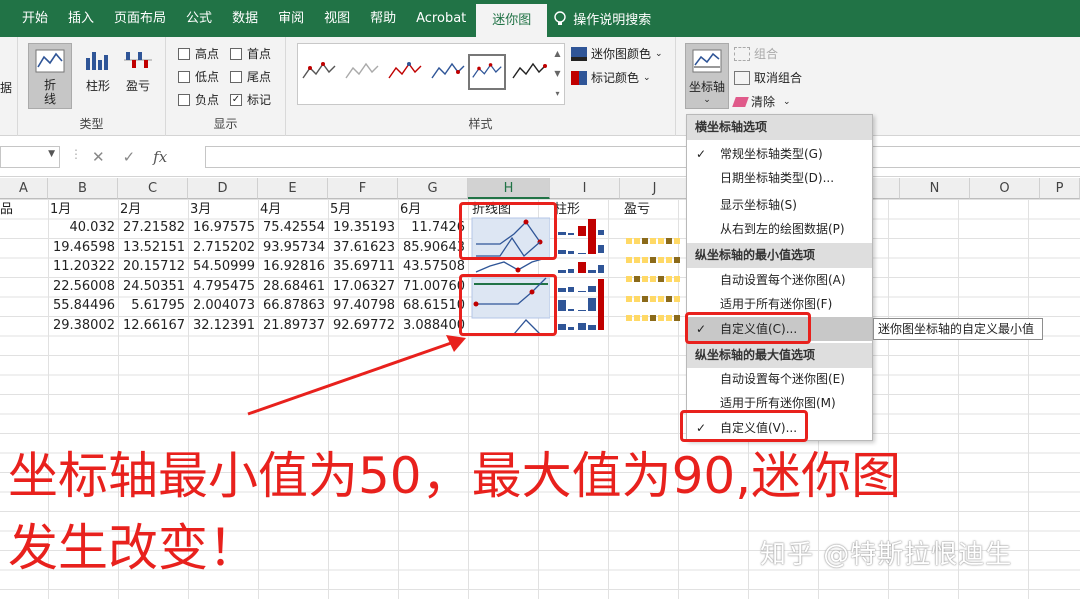  I want to click on col-header-H: H, so click(509, 188).